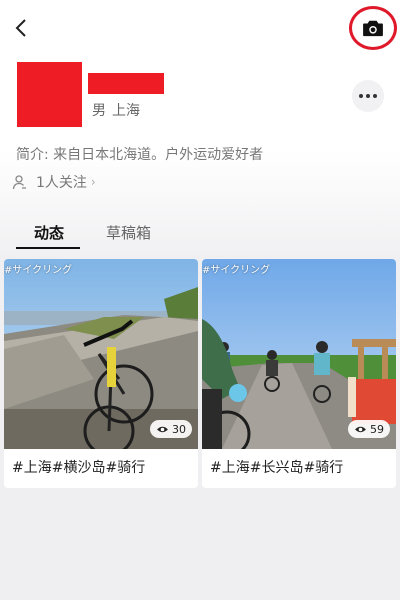 This screenshot has height=600, width=400. What do you see at coordinates (377, 429) in the screenshot?
I see `view-count: 59` at bounding box center [377, 429].